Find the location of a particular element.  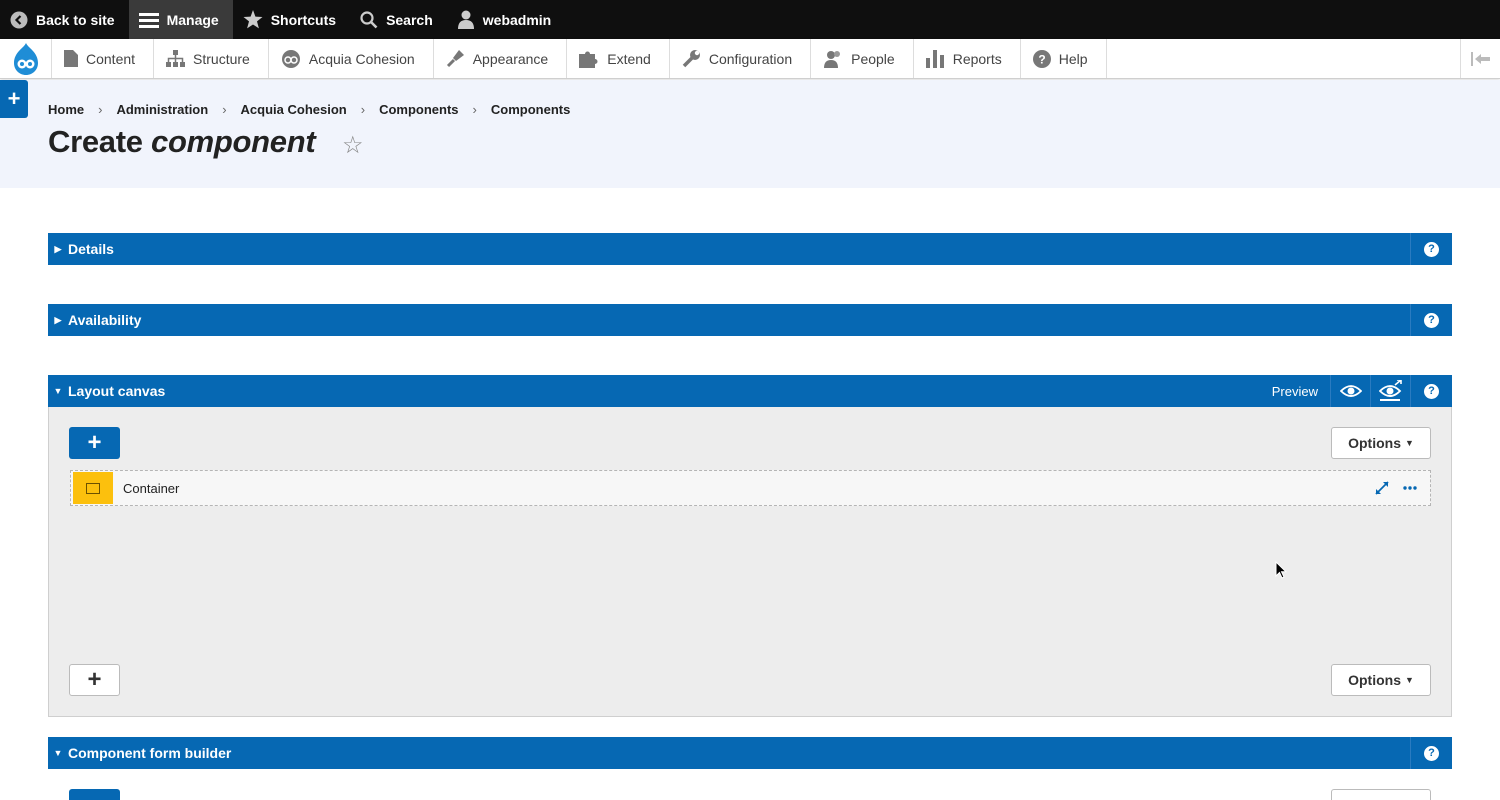

drupal-logo-icon is located at coordinates (26, 58).